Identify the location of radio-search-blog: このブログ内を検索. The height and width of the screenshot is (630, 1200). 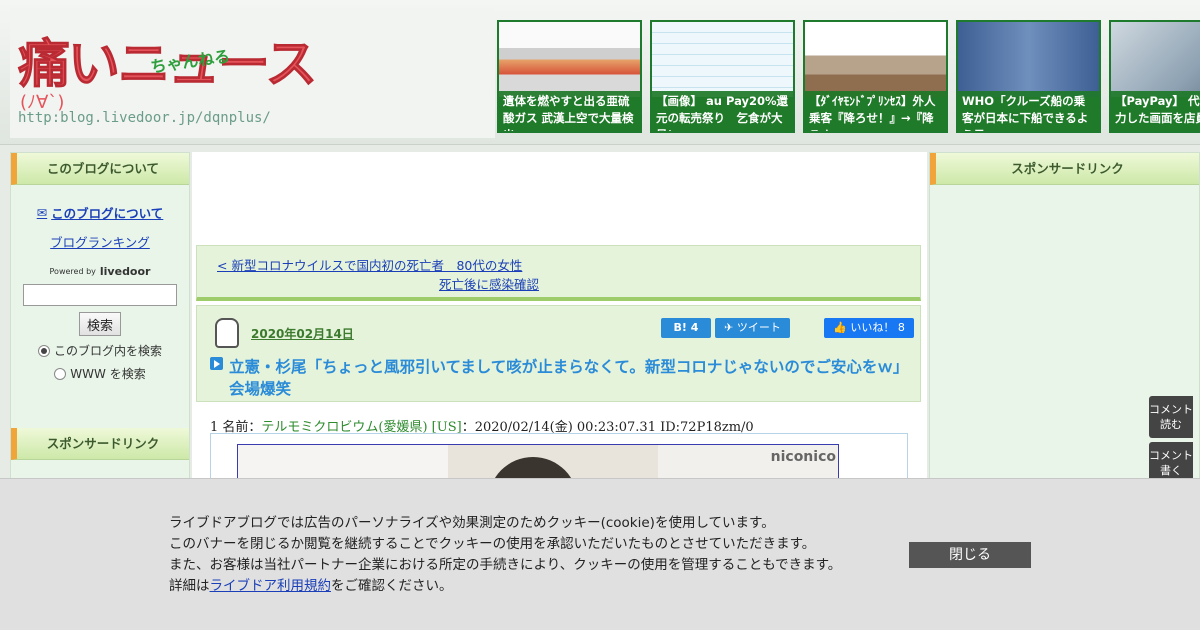
(100, 350).